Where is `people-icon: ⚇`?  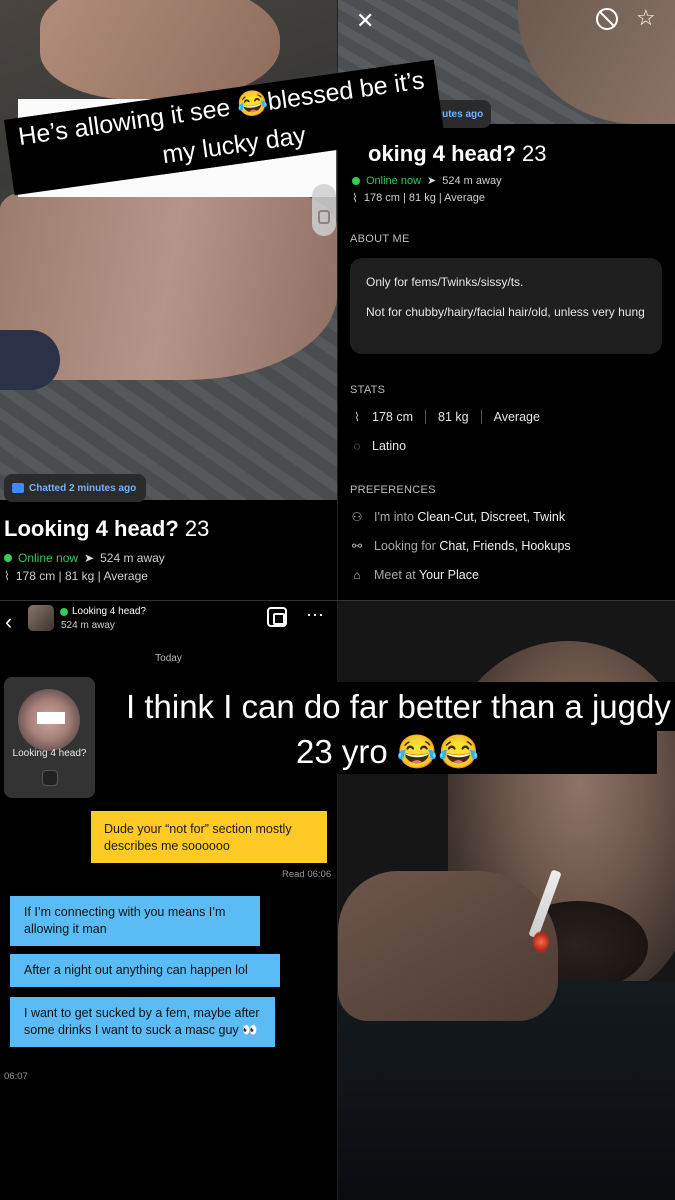
people-icon: ⚇ is located at coordinates (357, 517).